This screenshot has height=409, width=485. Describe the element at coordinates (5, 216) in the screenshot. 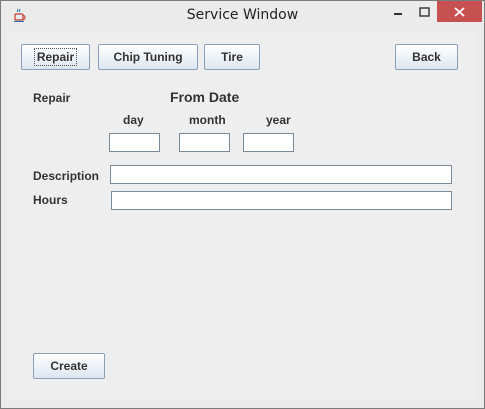

I see `frame-left` at that location.